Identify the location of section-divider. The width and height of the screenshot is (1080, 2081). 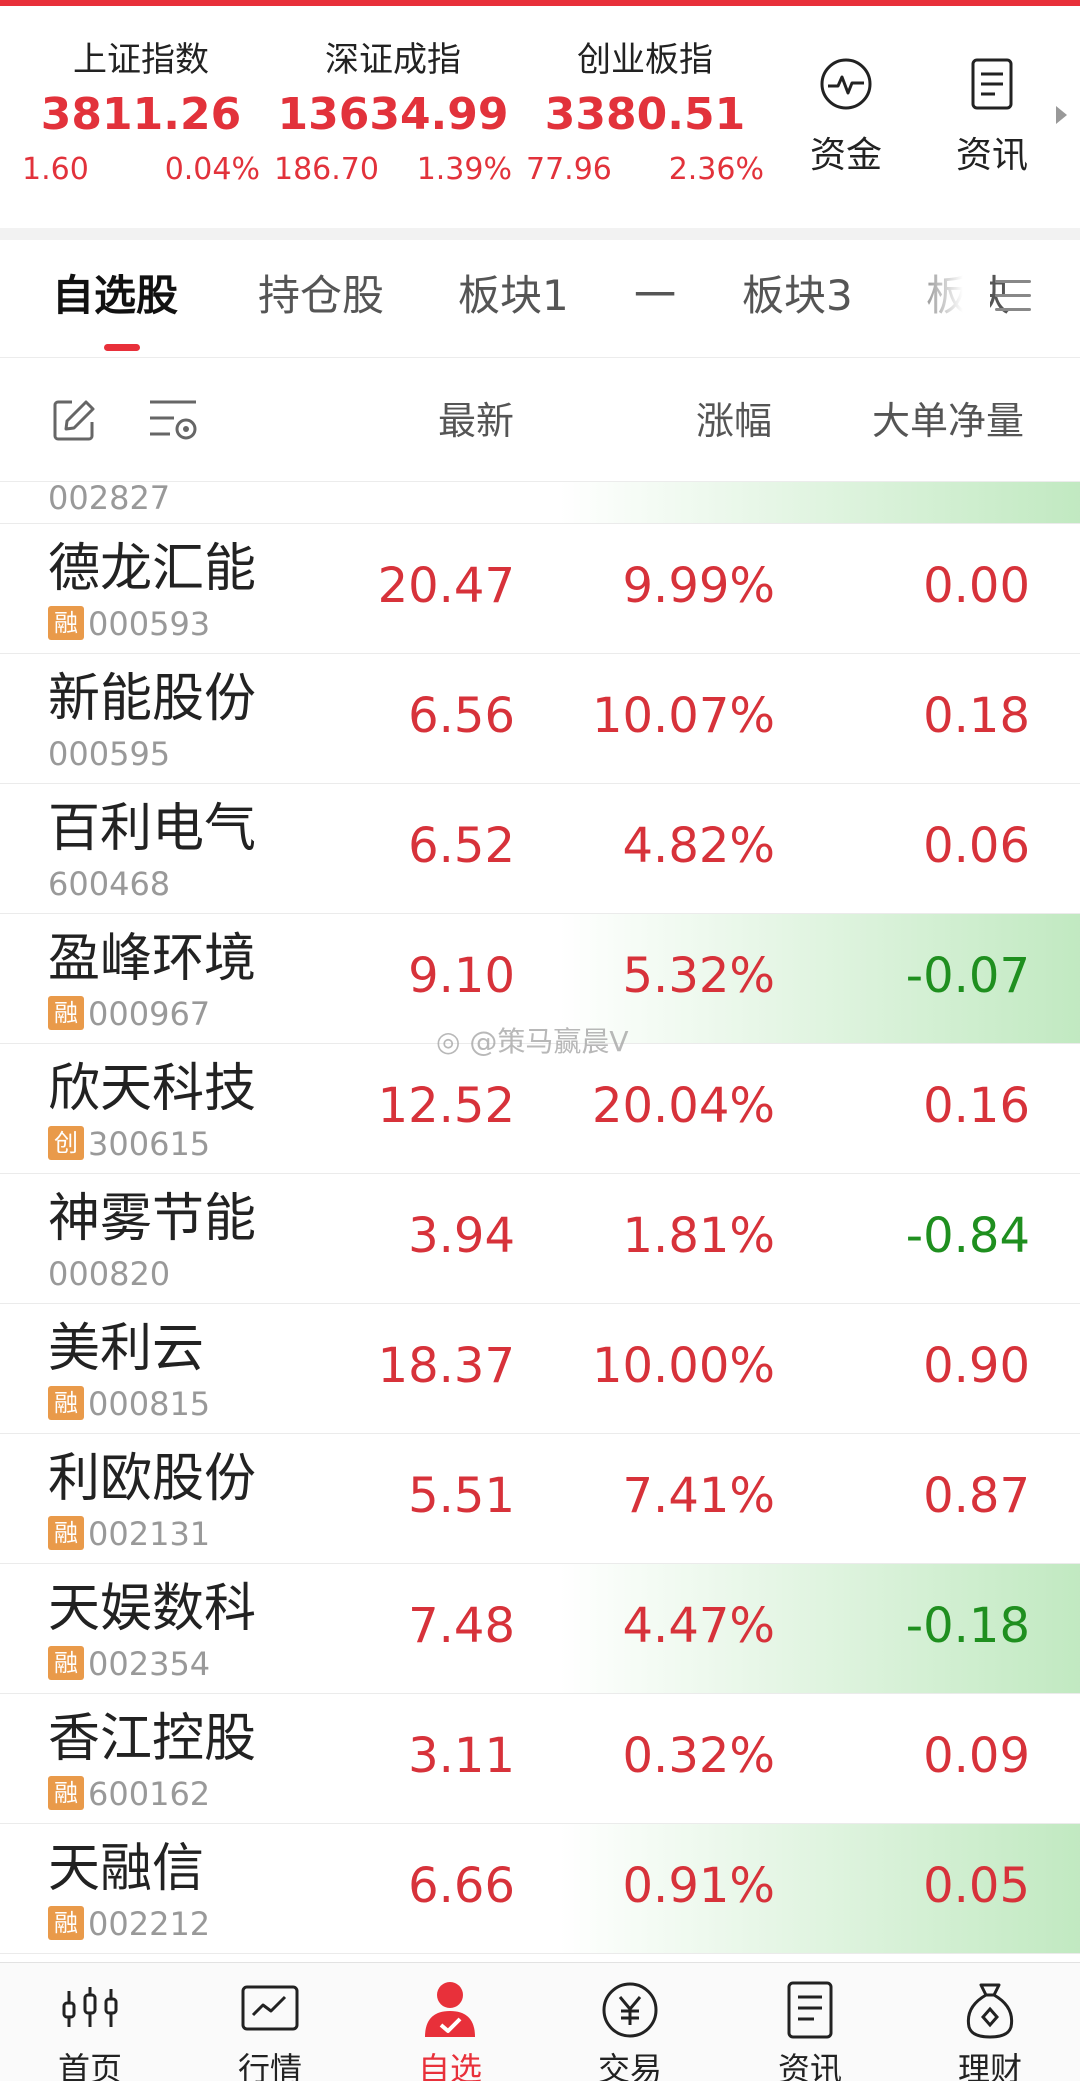
(540, 234).